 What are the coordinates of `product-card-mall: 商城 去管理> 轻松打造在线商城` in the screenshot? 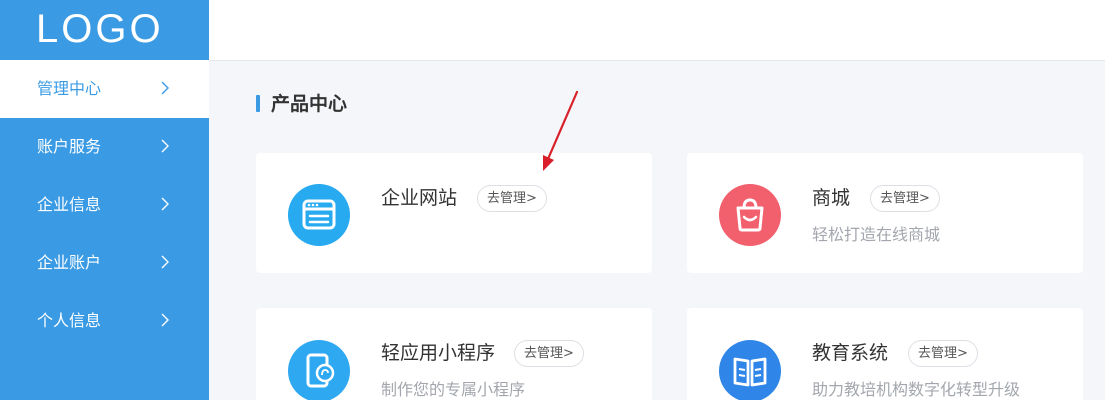 It's located at (885, 213).